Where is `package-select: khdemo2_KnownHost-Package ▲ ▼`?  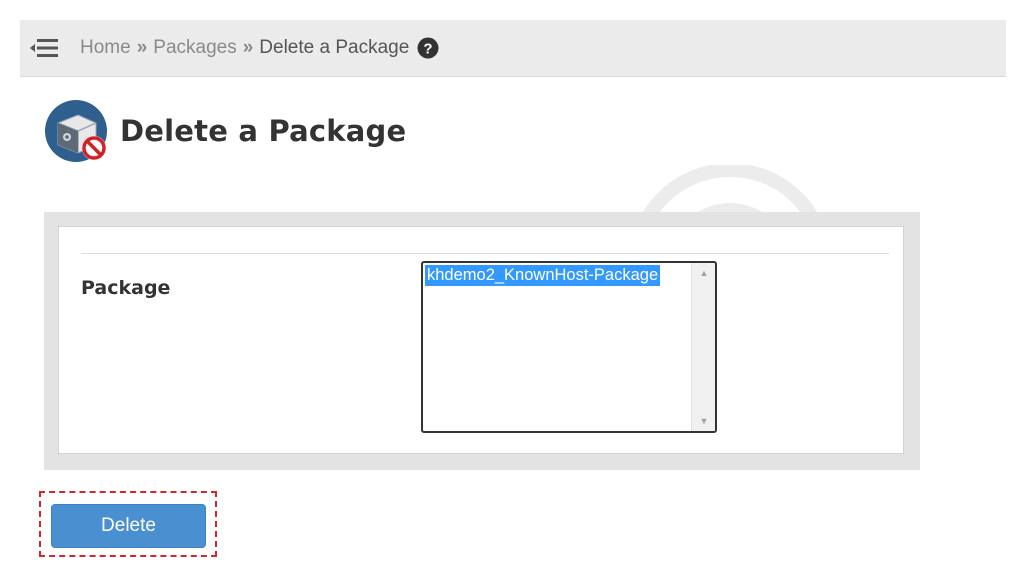 package-select: khdemo2_KnownHost-Package ▲ ▼ is located at coordinates (569, 347).